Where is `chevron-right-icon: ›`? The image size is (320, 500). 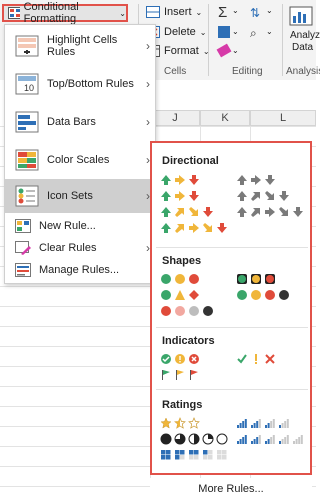 chevron-right-icon: › is located at coordinates (148, 46).